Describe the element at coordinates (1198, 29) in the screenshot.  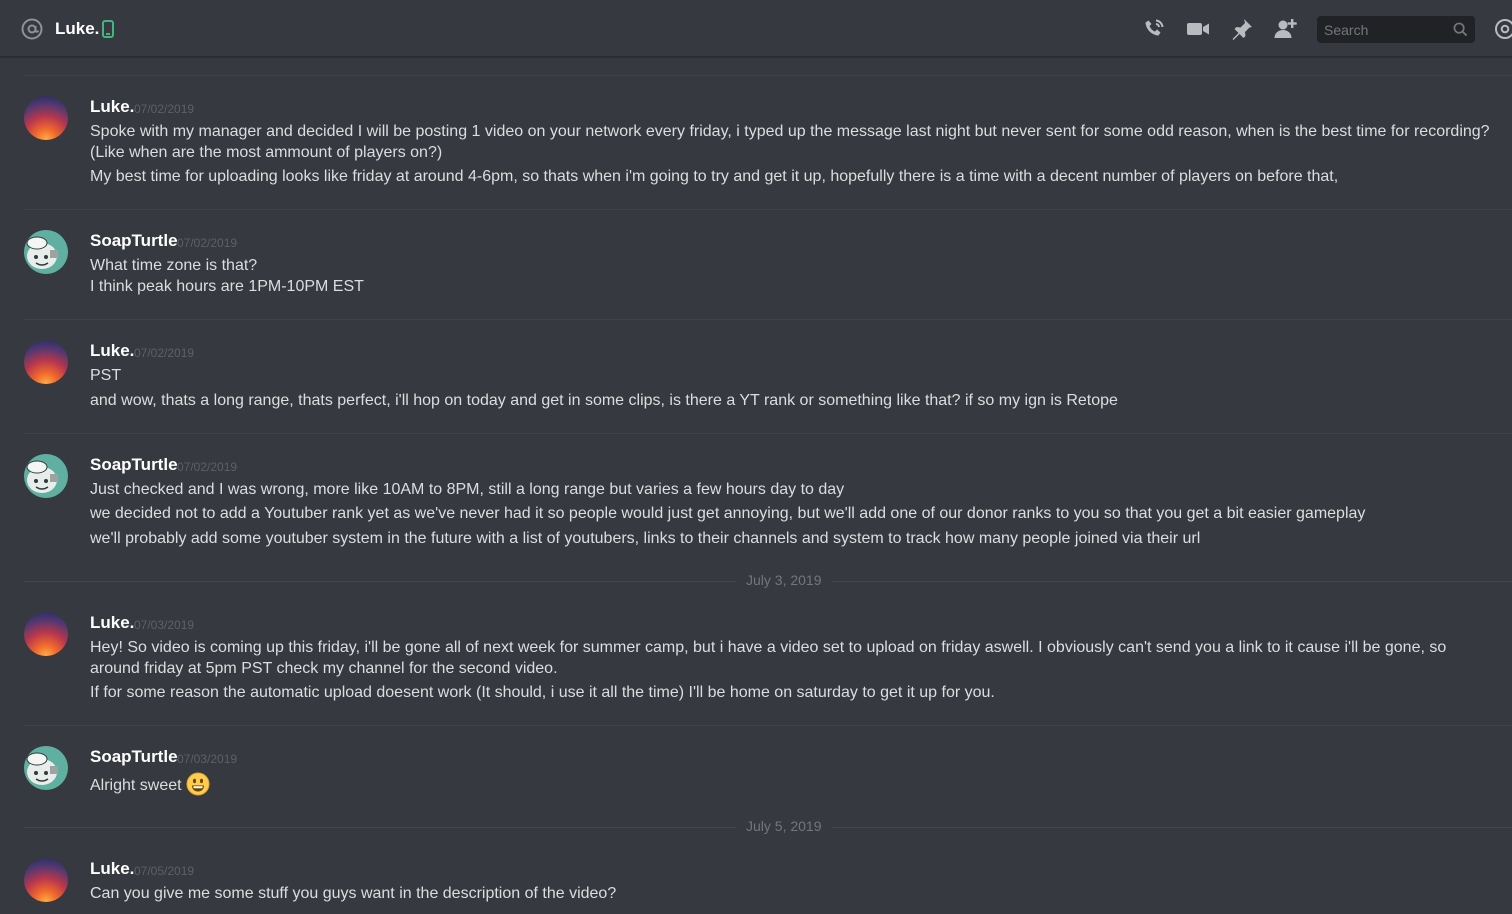
I see `video-call-icon` at that location.